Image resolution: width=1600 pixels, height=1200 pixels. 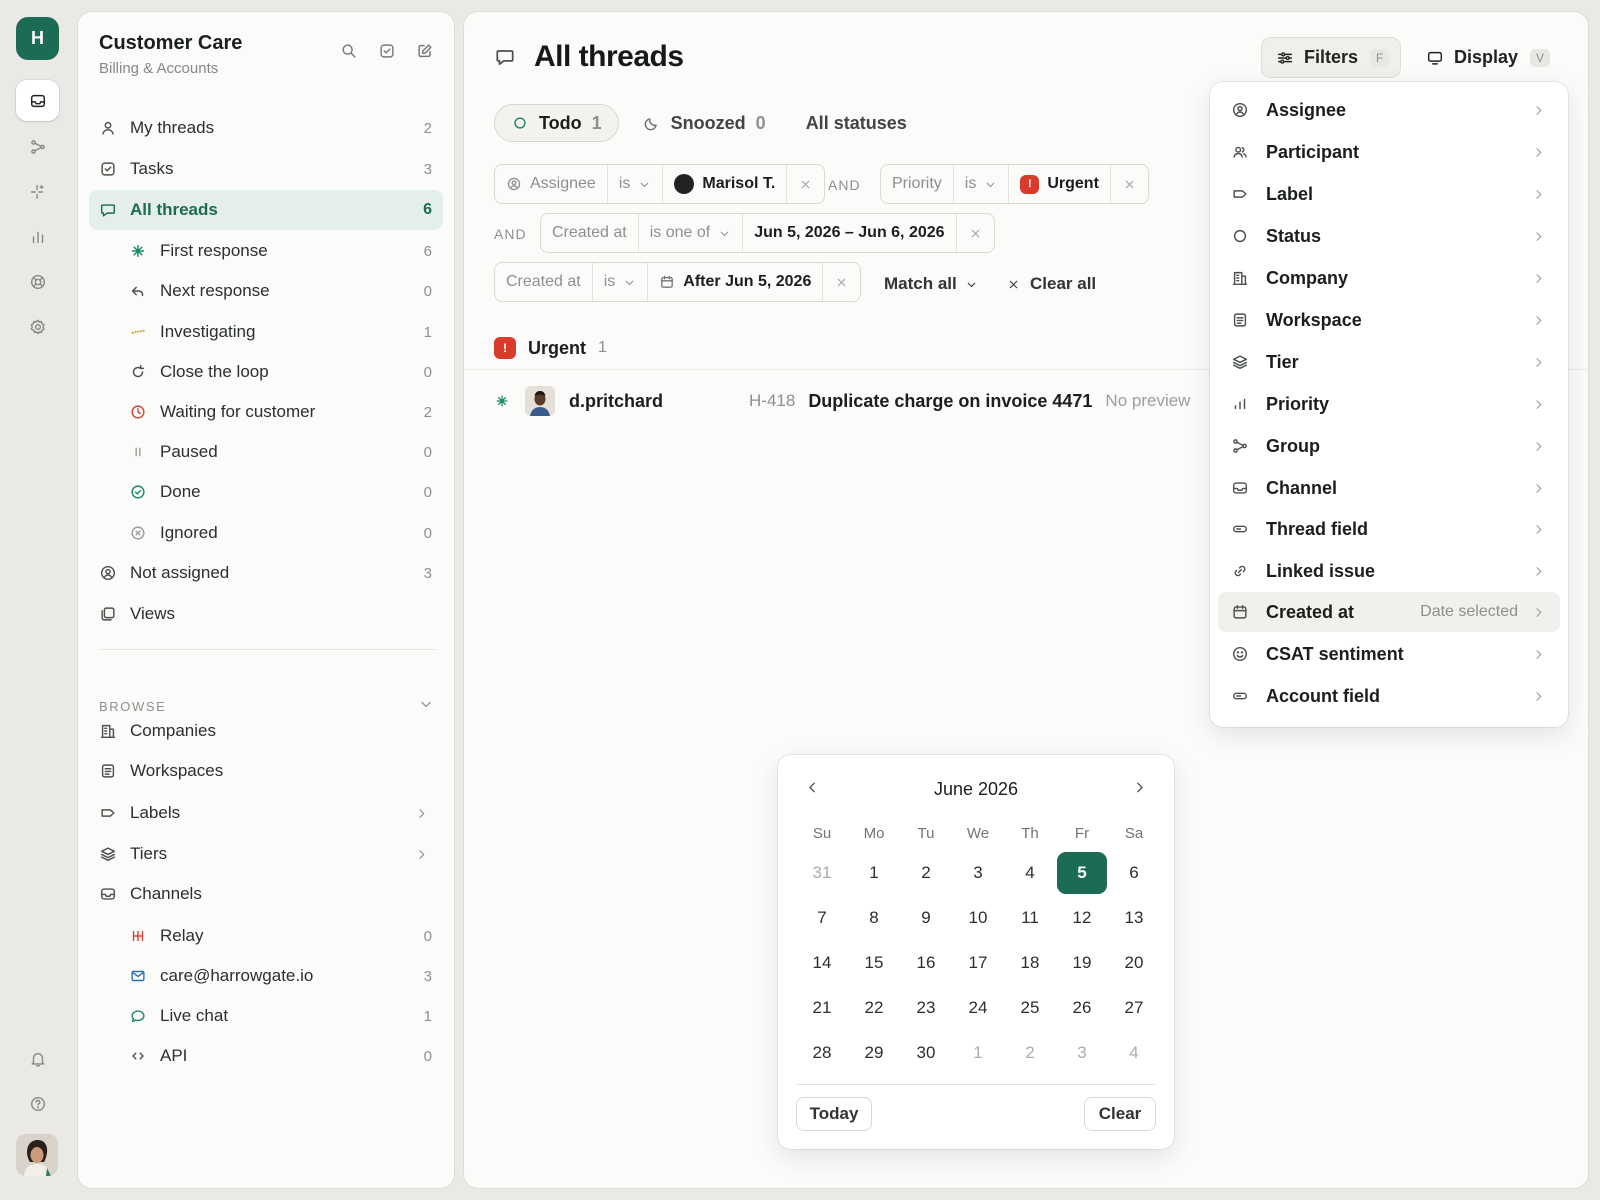 I want to click on calendar-day: 29, so click(x=874, y=1053).